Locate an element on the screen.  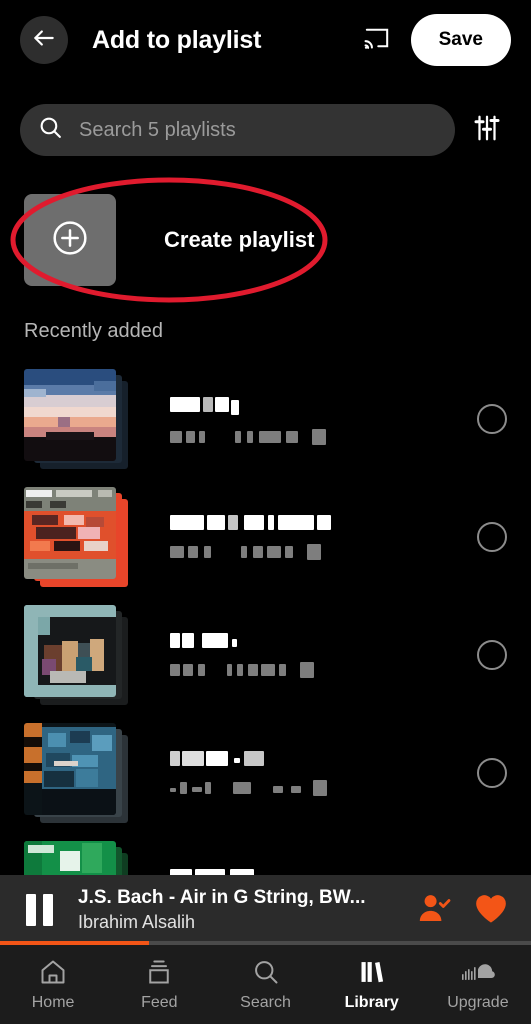
like-button is located at coordinates (491, 910).